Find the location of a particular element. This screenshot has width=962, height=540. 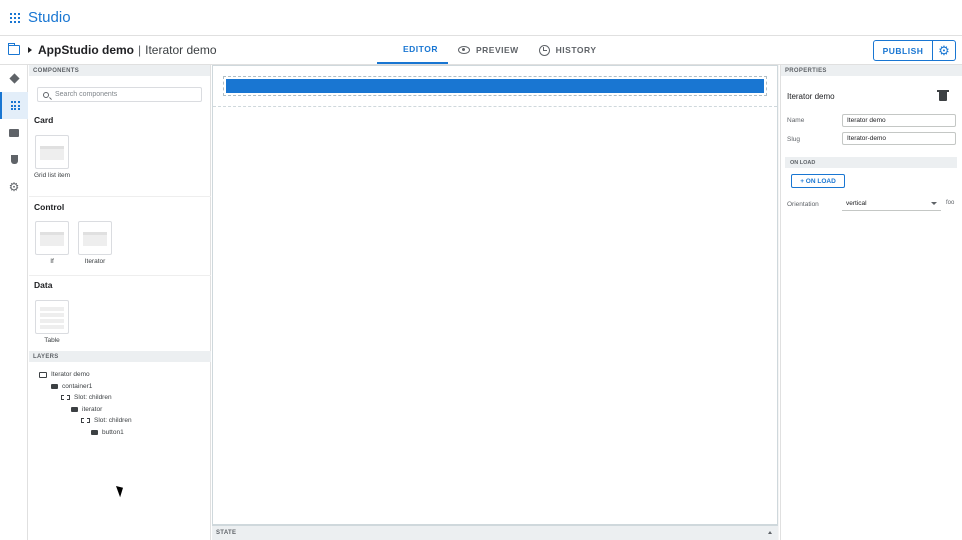

breadcrumb-app-name: AppStudio demo is located at coordinates (86, 50).